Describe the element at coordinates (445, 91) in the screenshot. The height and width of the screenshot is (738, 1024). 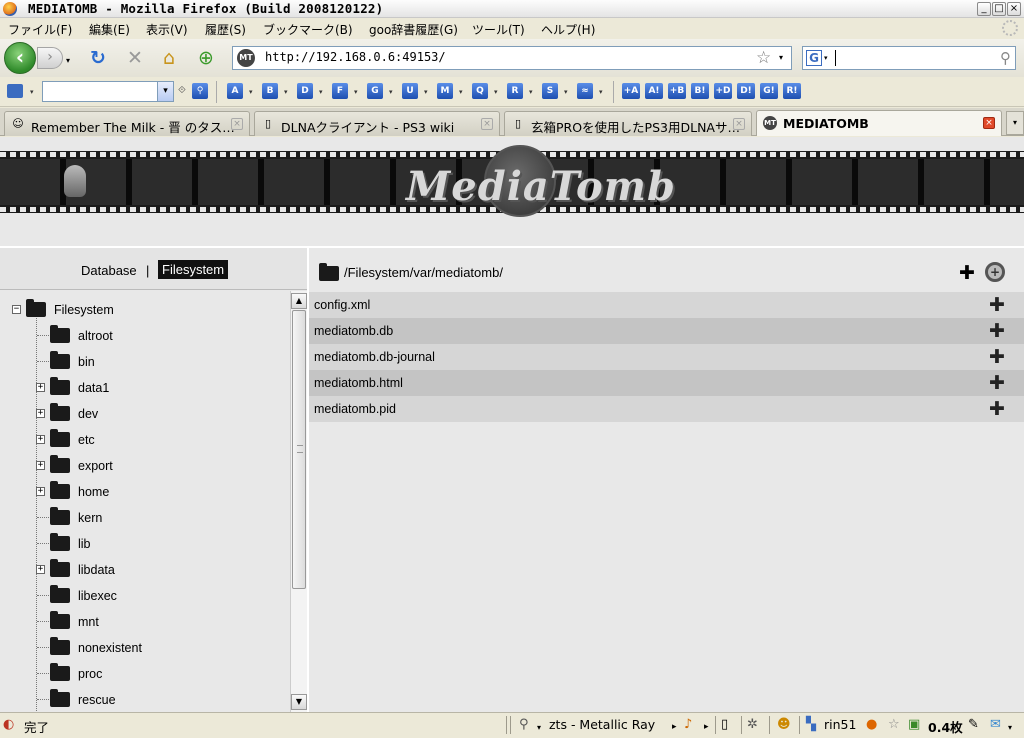
I see `toolbar-button-m: M` at that location.